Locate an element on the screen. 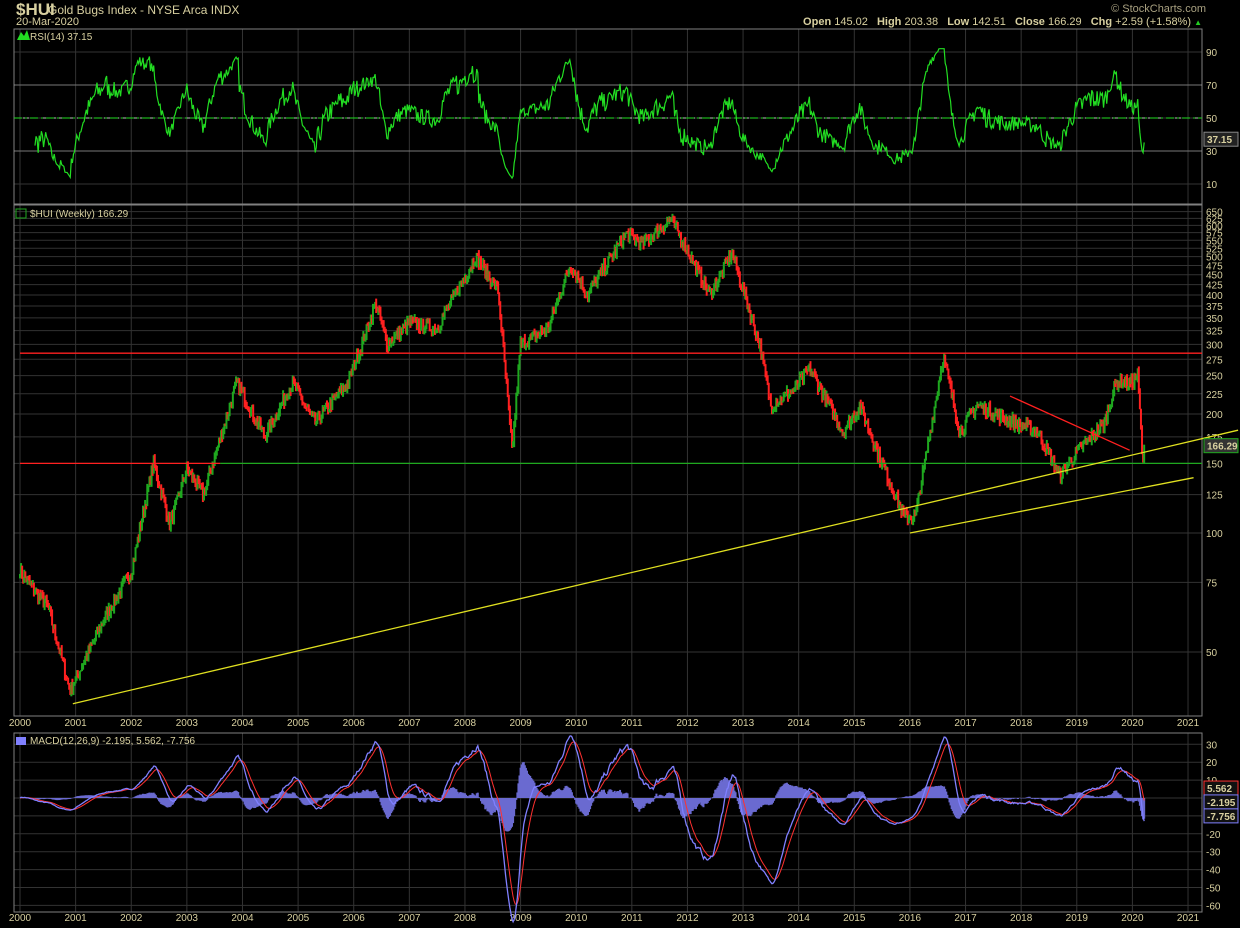 The width and height of the screenshot is (1240, 928). macd-tick-label: 30 is located at coordinates (1212, 745).